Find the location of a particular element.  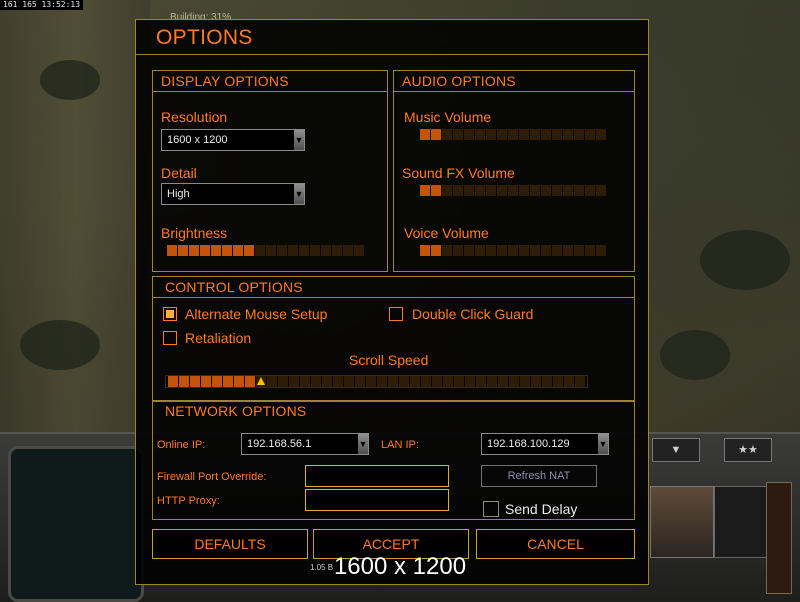

detail-value: High is located at coordinates (178, 194).